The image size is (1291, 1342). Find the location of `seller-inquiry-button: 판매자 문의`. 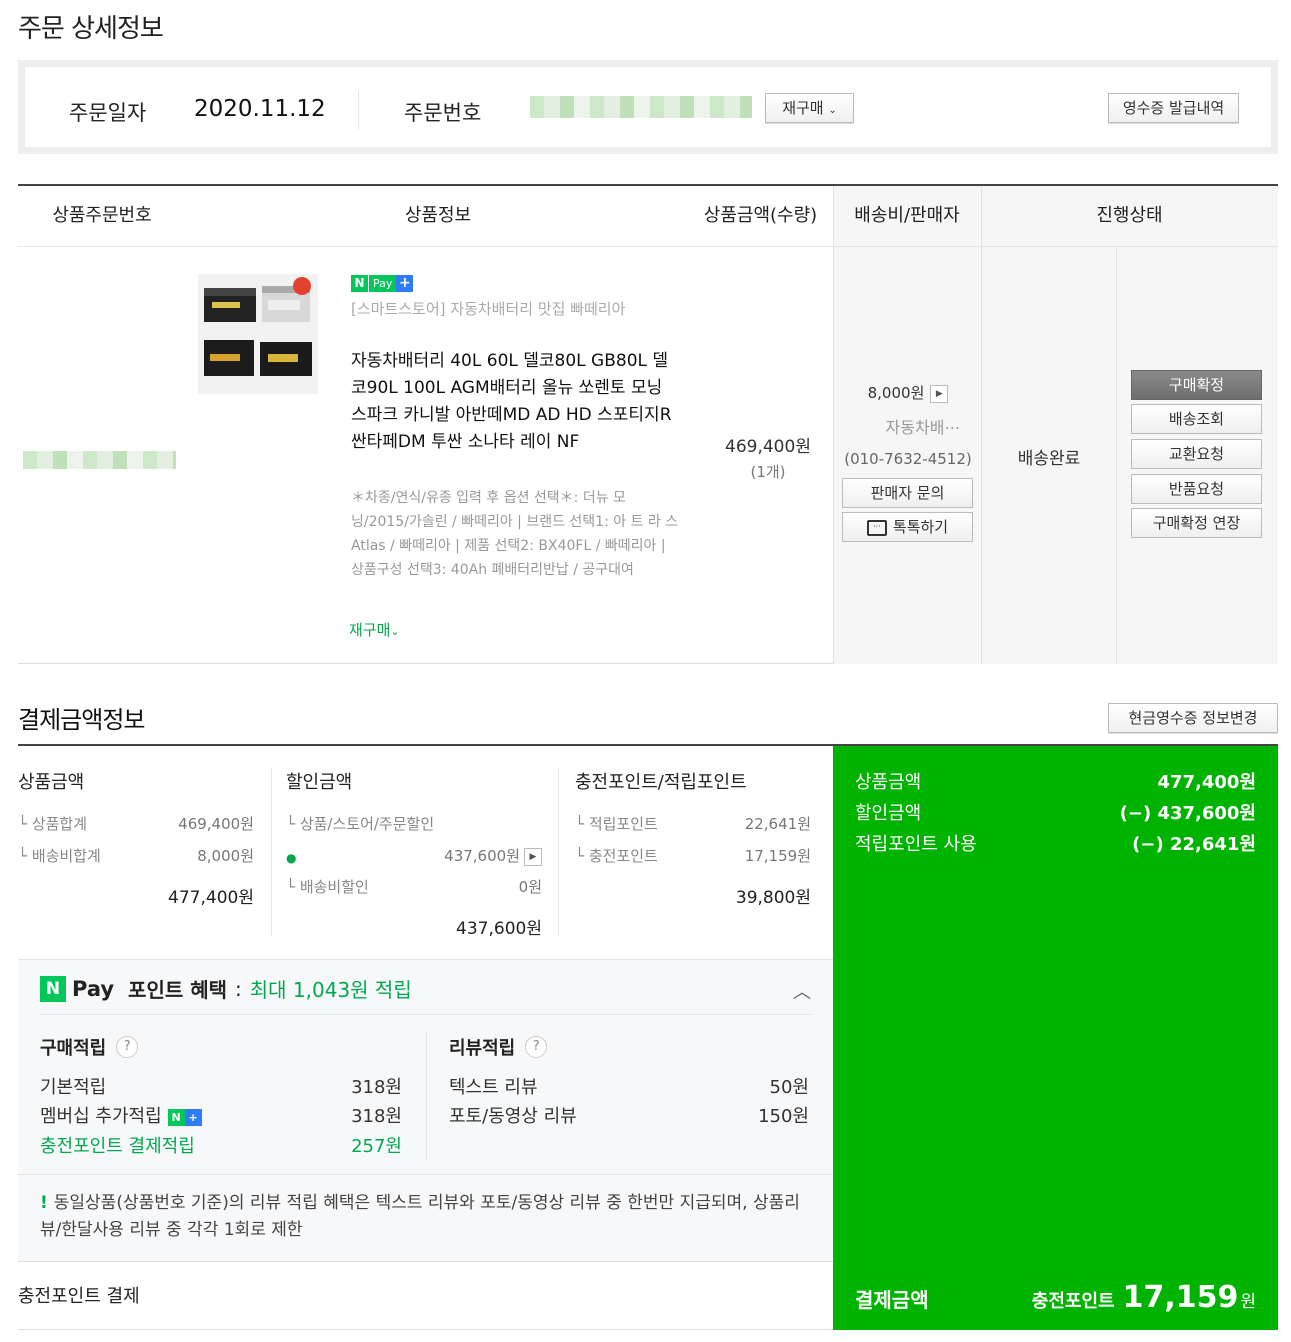

seller-inquiry-button: 판매자 문의 is located at coordinates (907, 493).